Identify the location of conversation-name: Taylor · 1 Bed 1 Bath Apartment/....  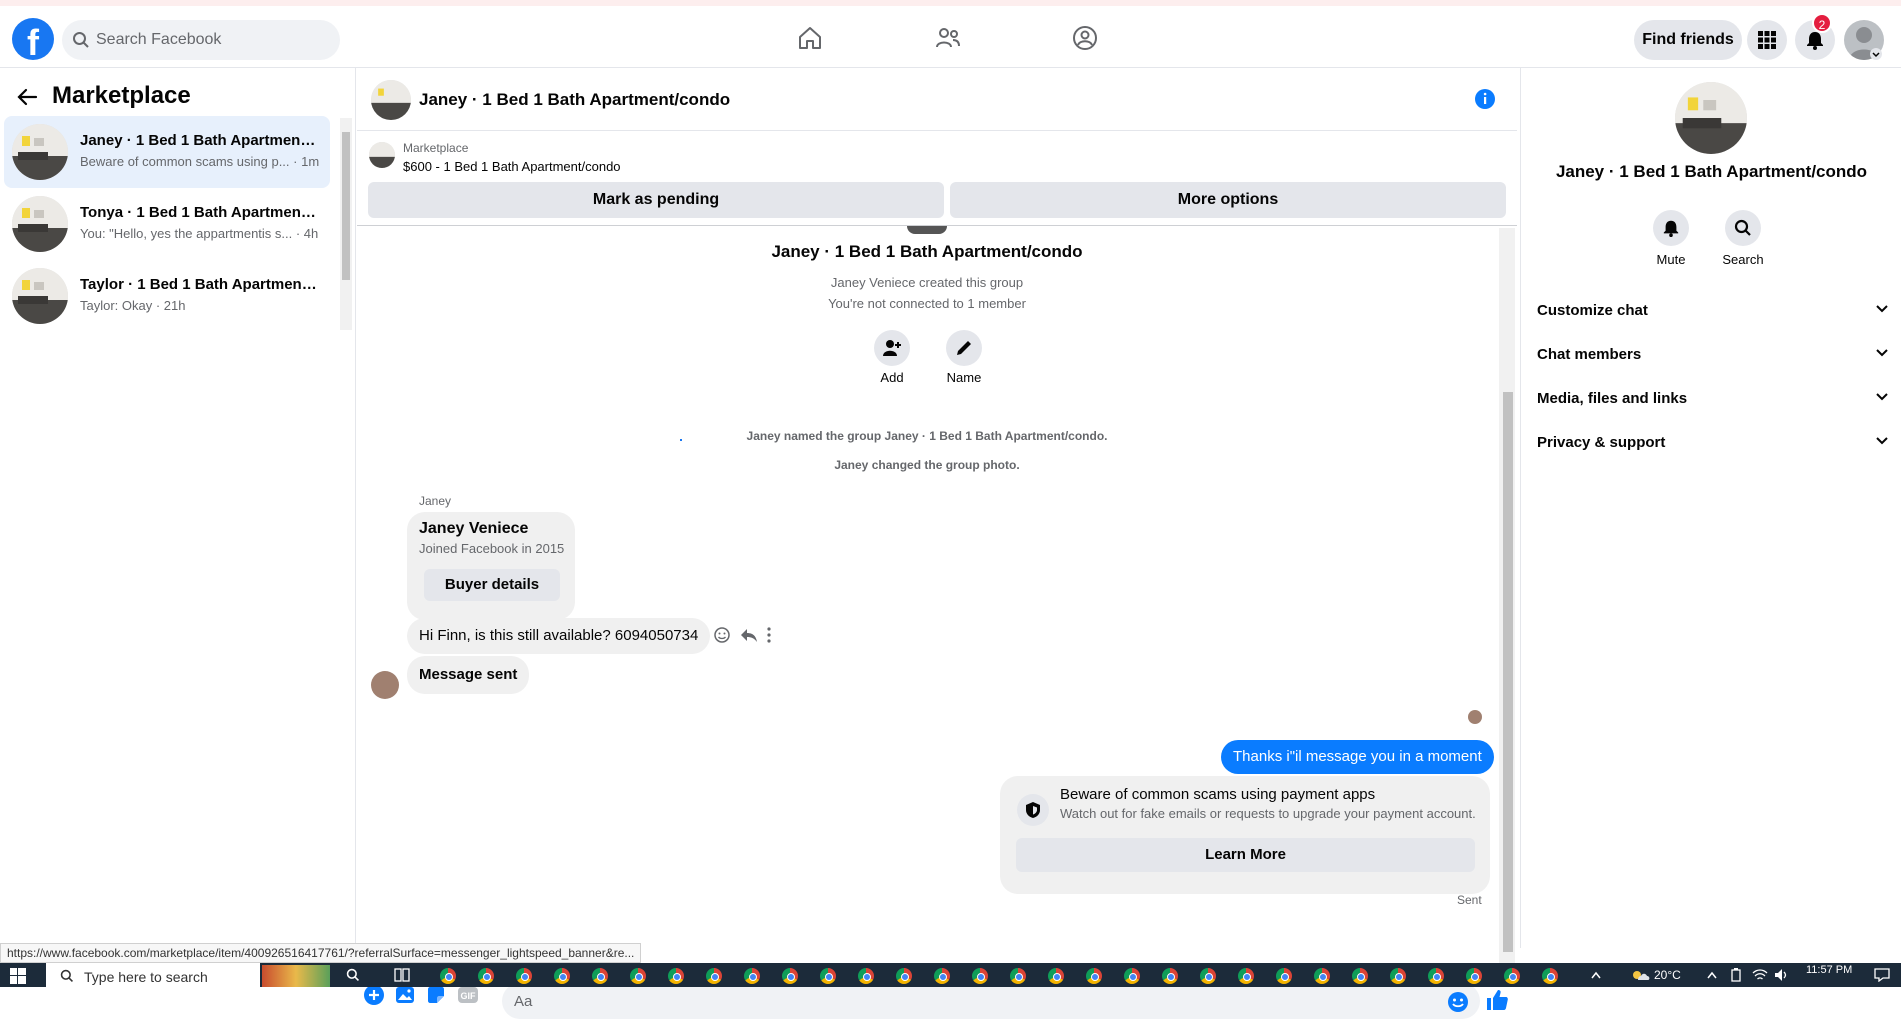
(200, 284).